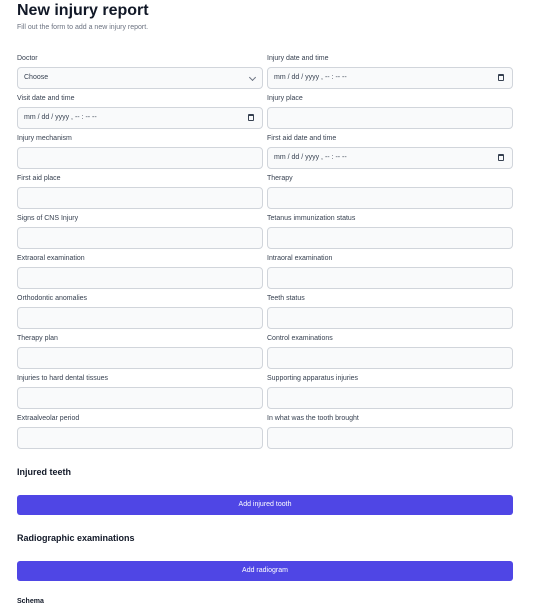 The image size is (540, 615). What do you see at coordinates (390, 158) in the screenshot?
I see `first-aid-date-and-time-input: mm / dd / yyyy , -- : -- --` at bounding box center [390, 158].